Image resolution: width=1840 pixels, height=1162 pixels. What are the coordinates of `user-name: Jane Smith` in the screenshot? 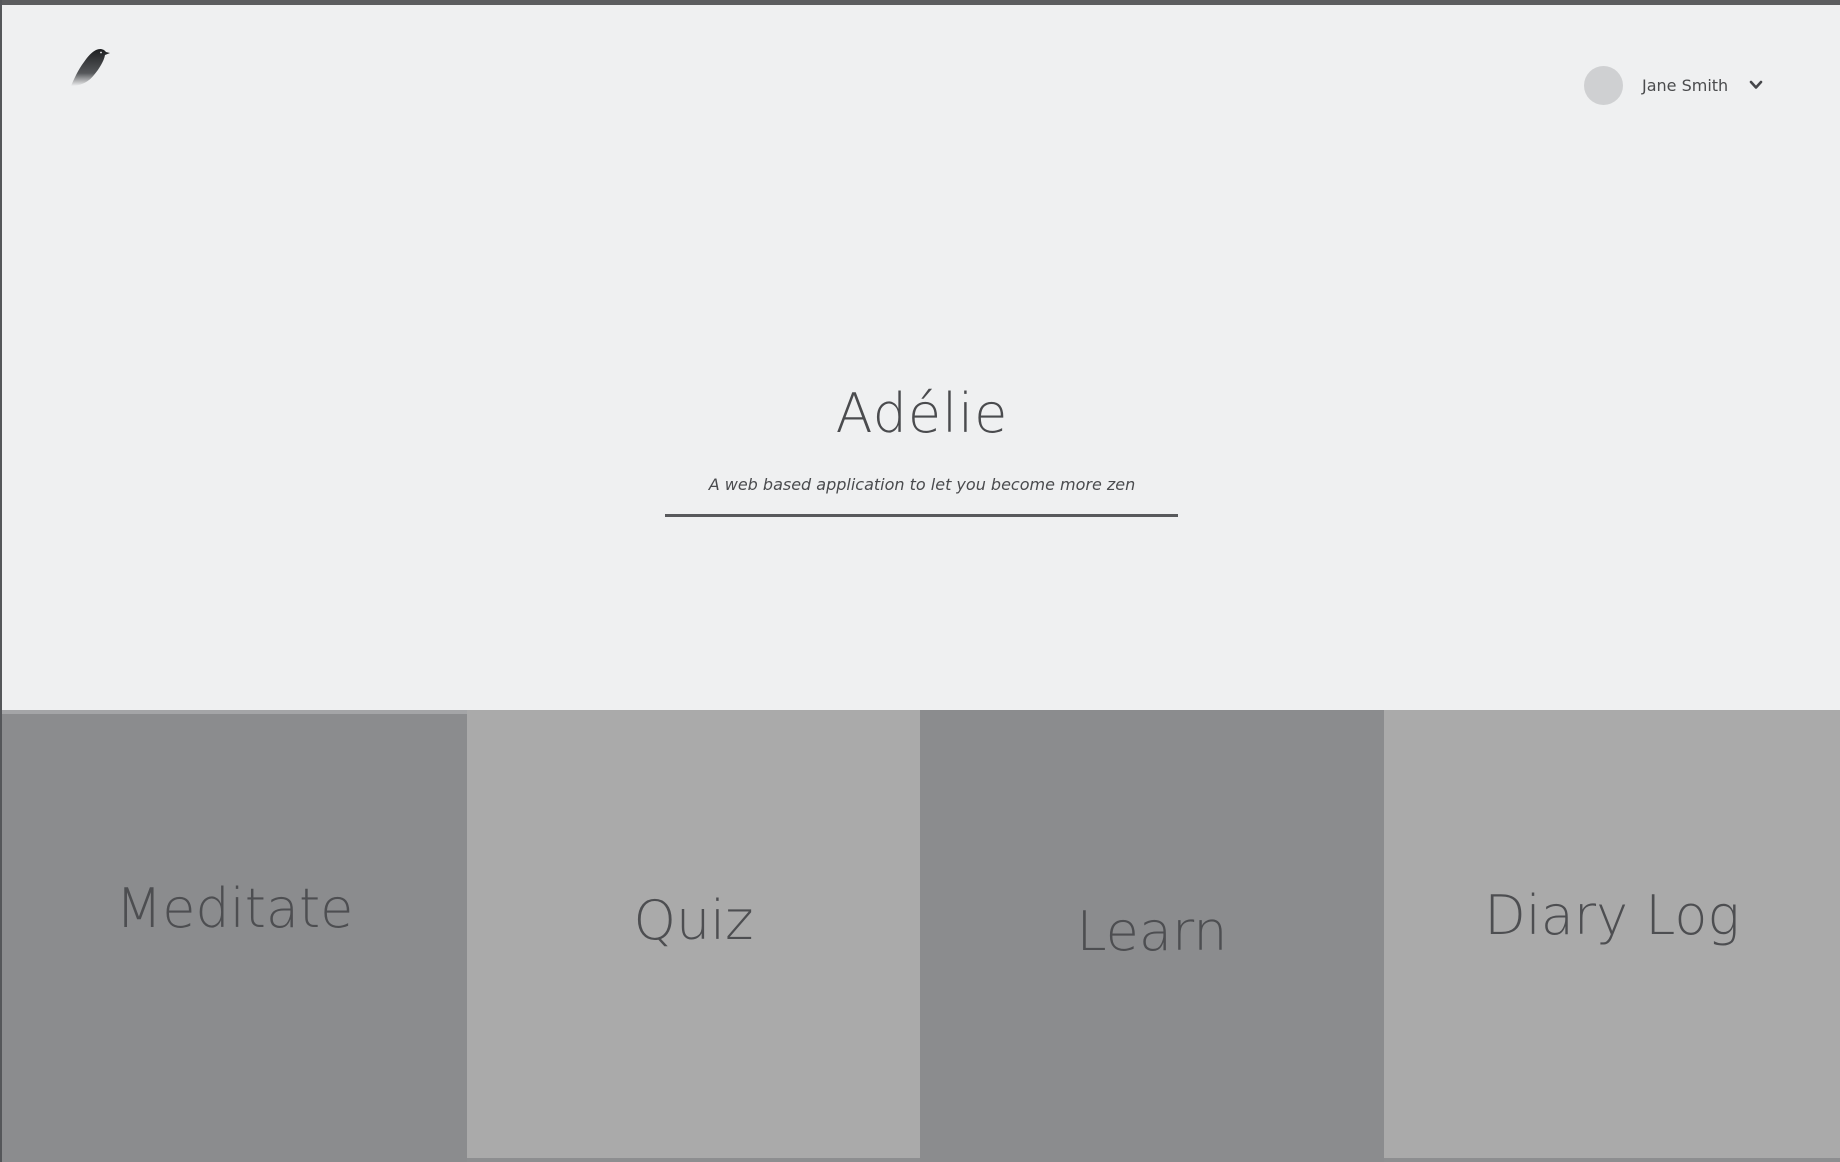 It's located at (1685, 85).